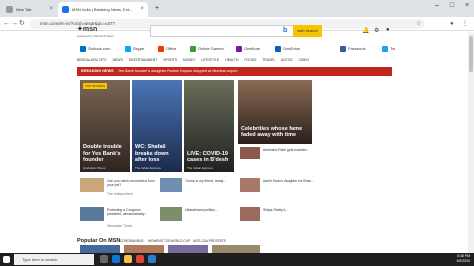  What do you see at coordinates (437, 6) in the screenshot?
I see `minimize-button: –` at bounding box center [437, 6].